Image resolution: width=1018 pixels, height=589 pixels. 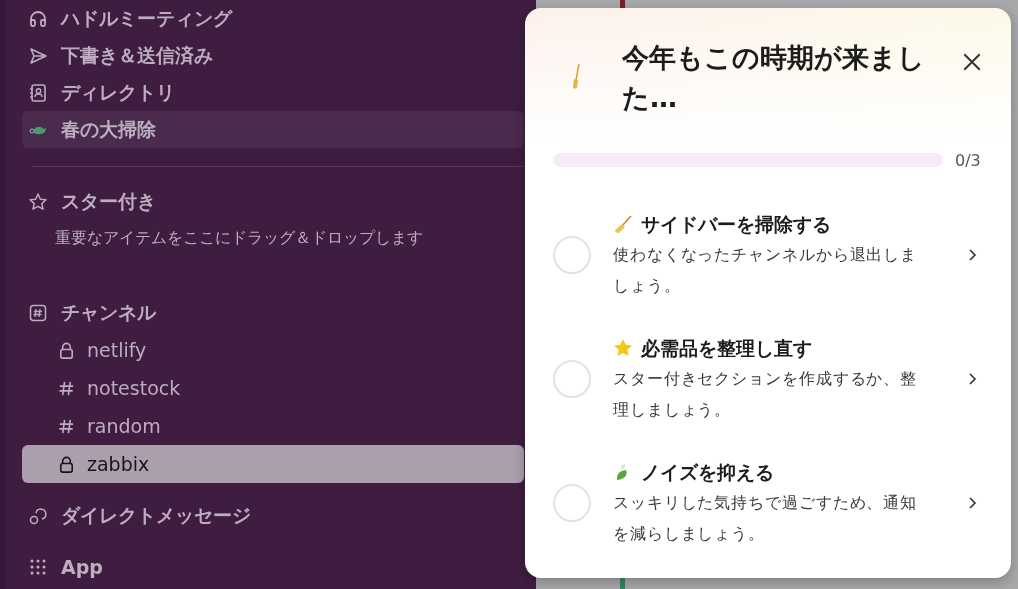 What do you see at coordinates (108, 312) in the screenshot?
I see `section-title: チャンネル` at bounding box center [108, 312].